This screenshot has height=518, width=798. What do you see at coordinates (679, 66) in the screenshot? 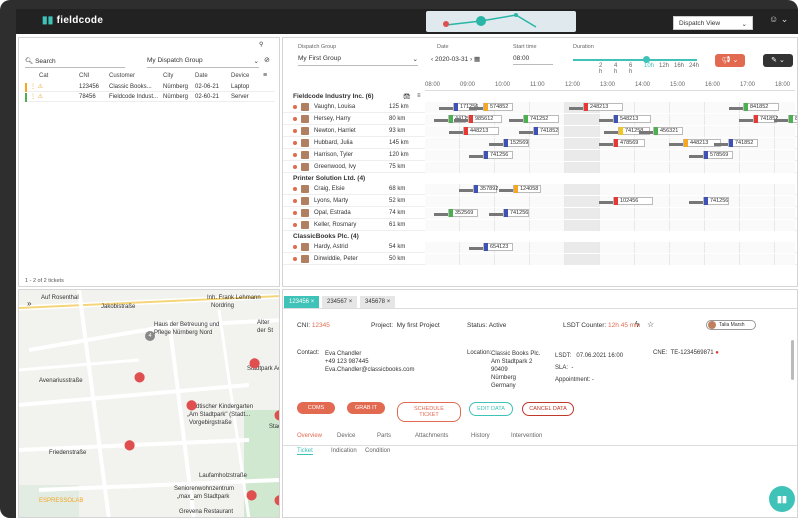
I see `duration-tick: 16h` at bounding box center [679, 66].